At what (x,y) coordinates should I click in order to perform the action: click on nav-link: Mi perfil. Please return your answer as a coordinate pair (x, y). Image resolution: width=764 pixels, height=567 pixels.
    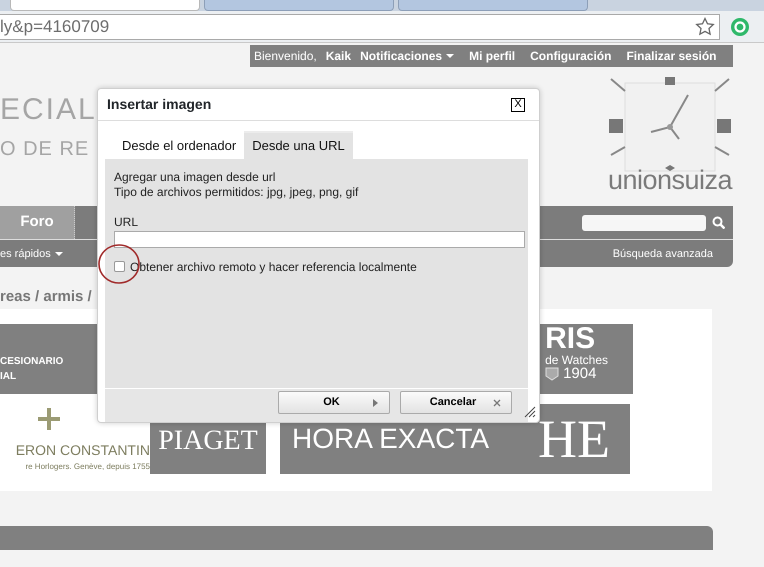
    Looking at the image, I should click on (492, 56).